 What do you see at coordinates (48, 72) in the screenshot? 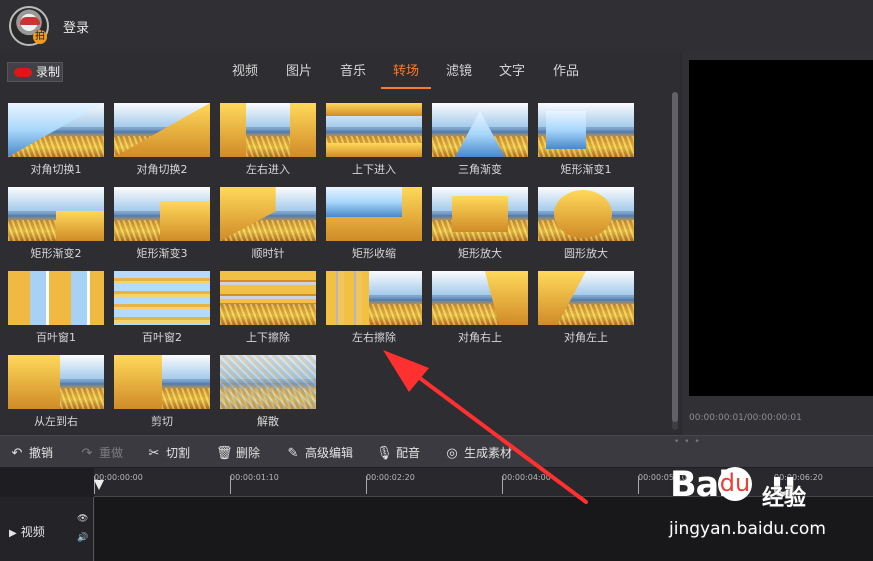
I see `record-label: 录制` at bounding box center [48, 72].